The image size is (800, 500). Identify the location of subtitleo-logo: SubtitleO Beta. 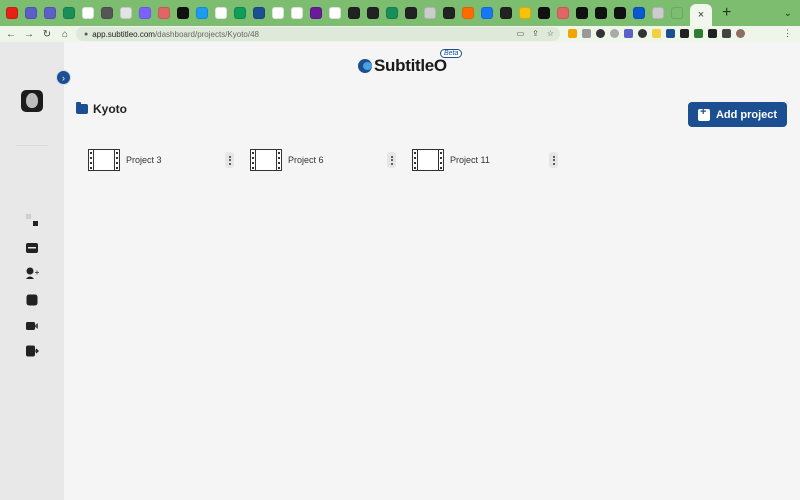
(410, 63).